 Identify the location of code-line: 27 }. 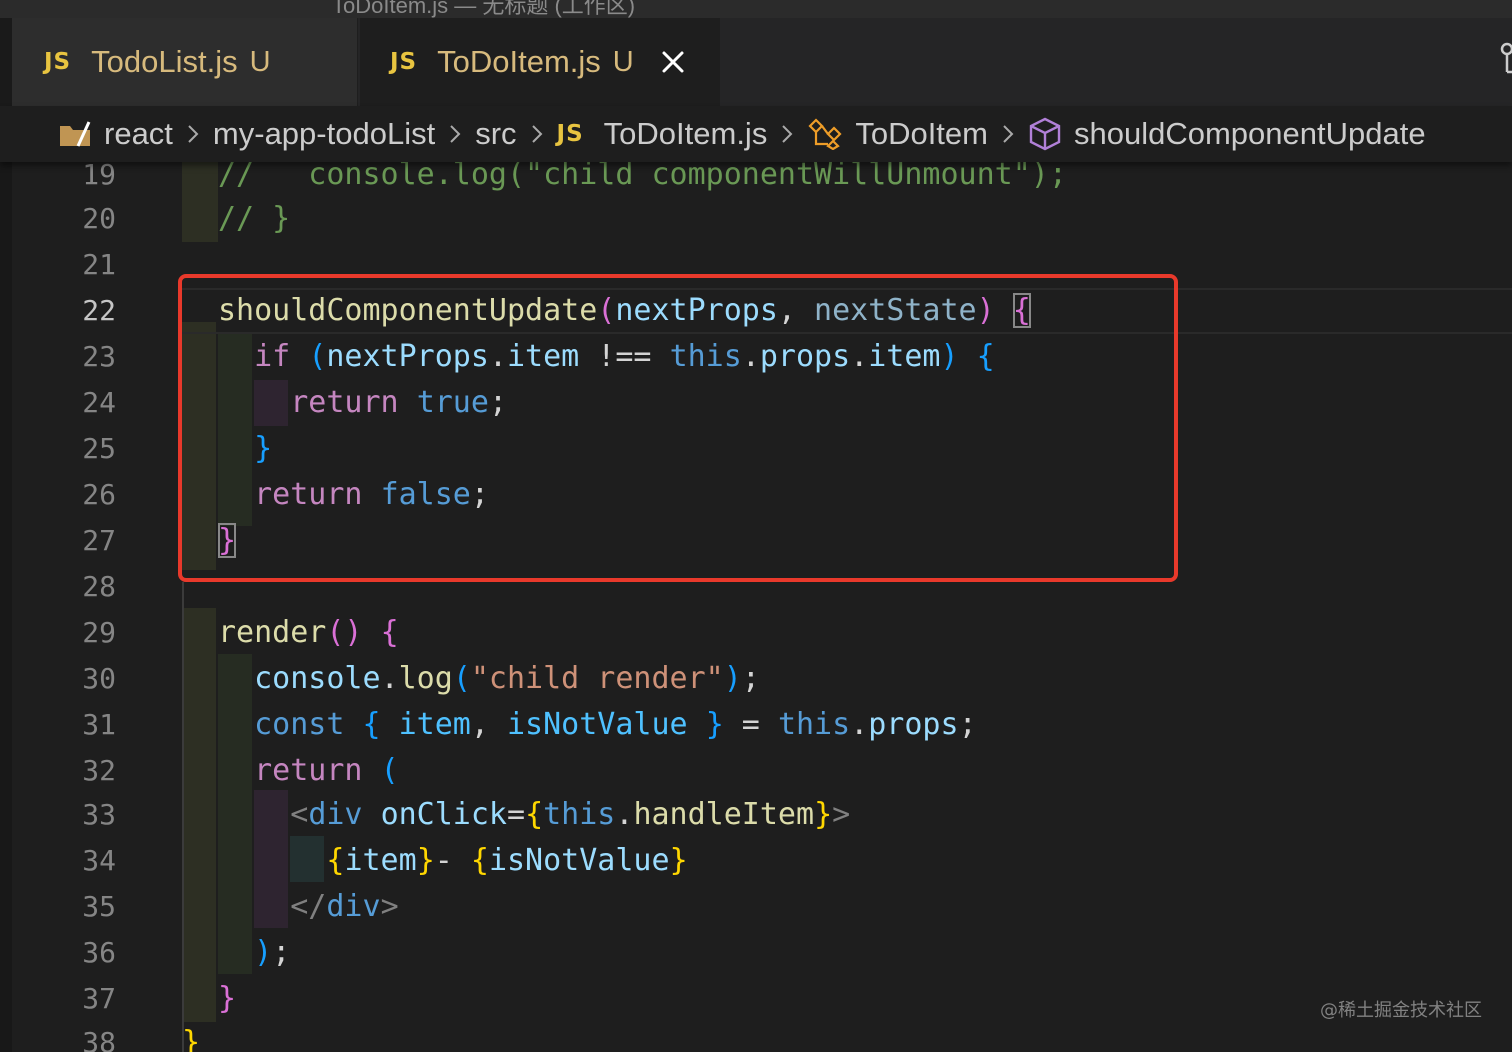
(756, 541).